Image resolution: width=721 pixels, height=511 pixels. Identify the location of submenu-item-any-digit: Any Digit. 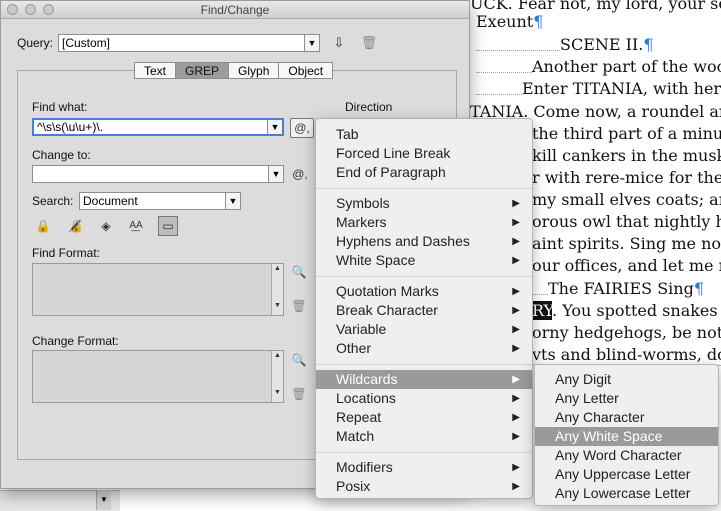
(626, 379).